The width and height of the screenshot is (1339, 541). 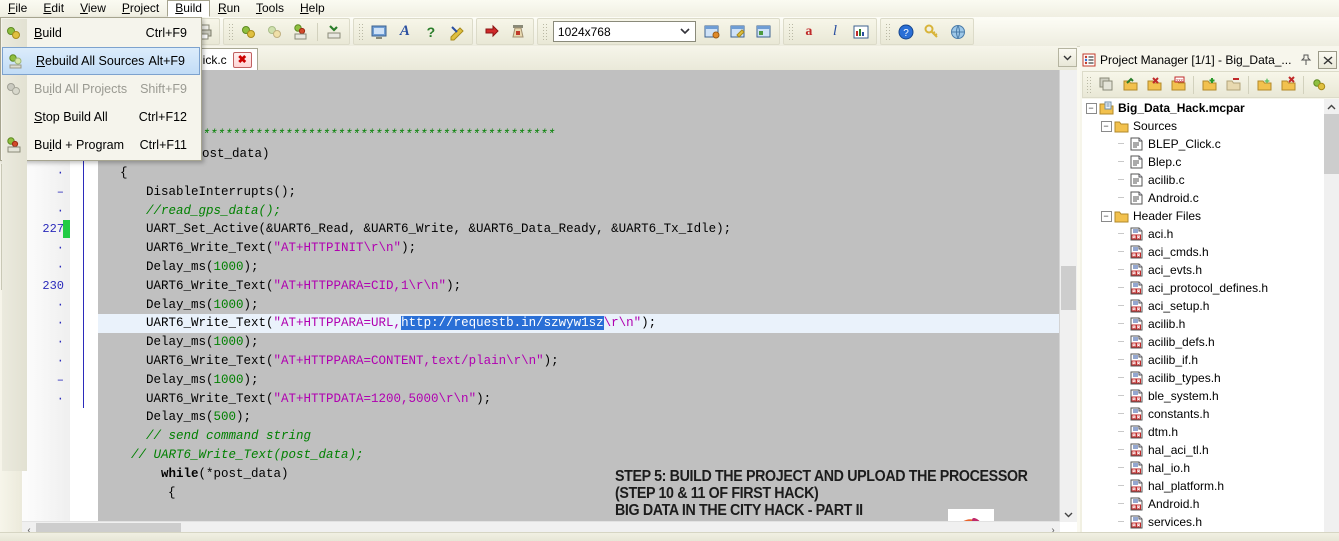 What do you see at coordinates (93, 8) in the screenshot?
I see `menu-view: View` at bounding box center [93, 8].